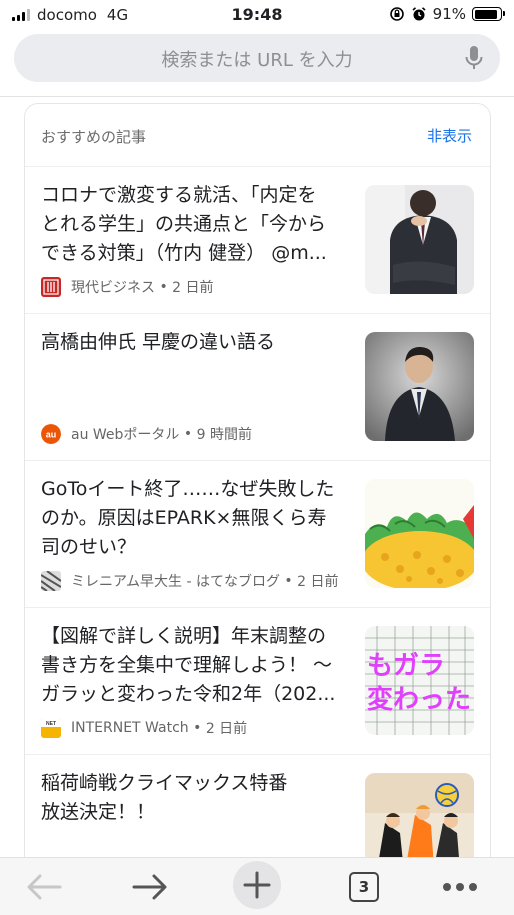 The width and height of the screenshot is (514, 915). Describe the element at coordinates (51, 581) in the screenshot. I see `hatena-blog-avatar-icon` at that location.